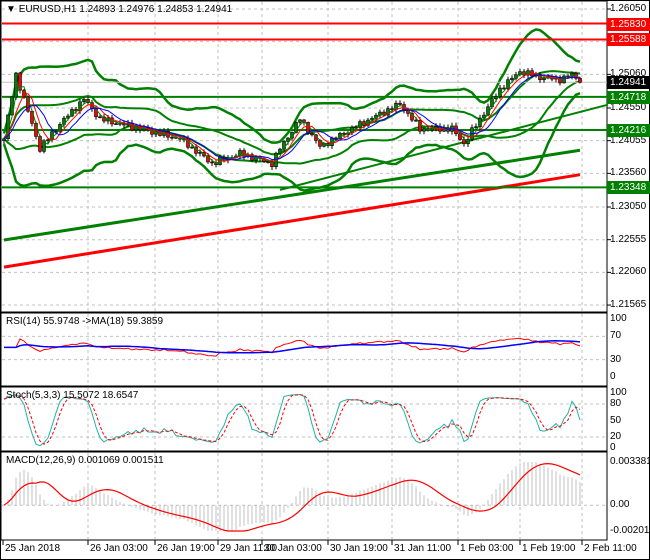  What do you see at coordinates (628, 207) in the screenshot?
I see `price-axis-label: 1.23050` at bounding box center [628, 207].